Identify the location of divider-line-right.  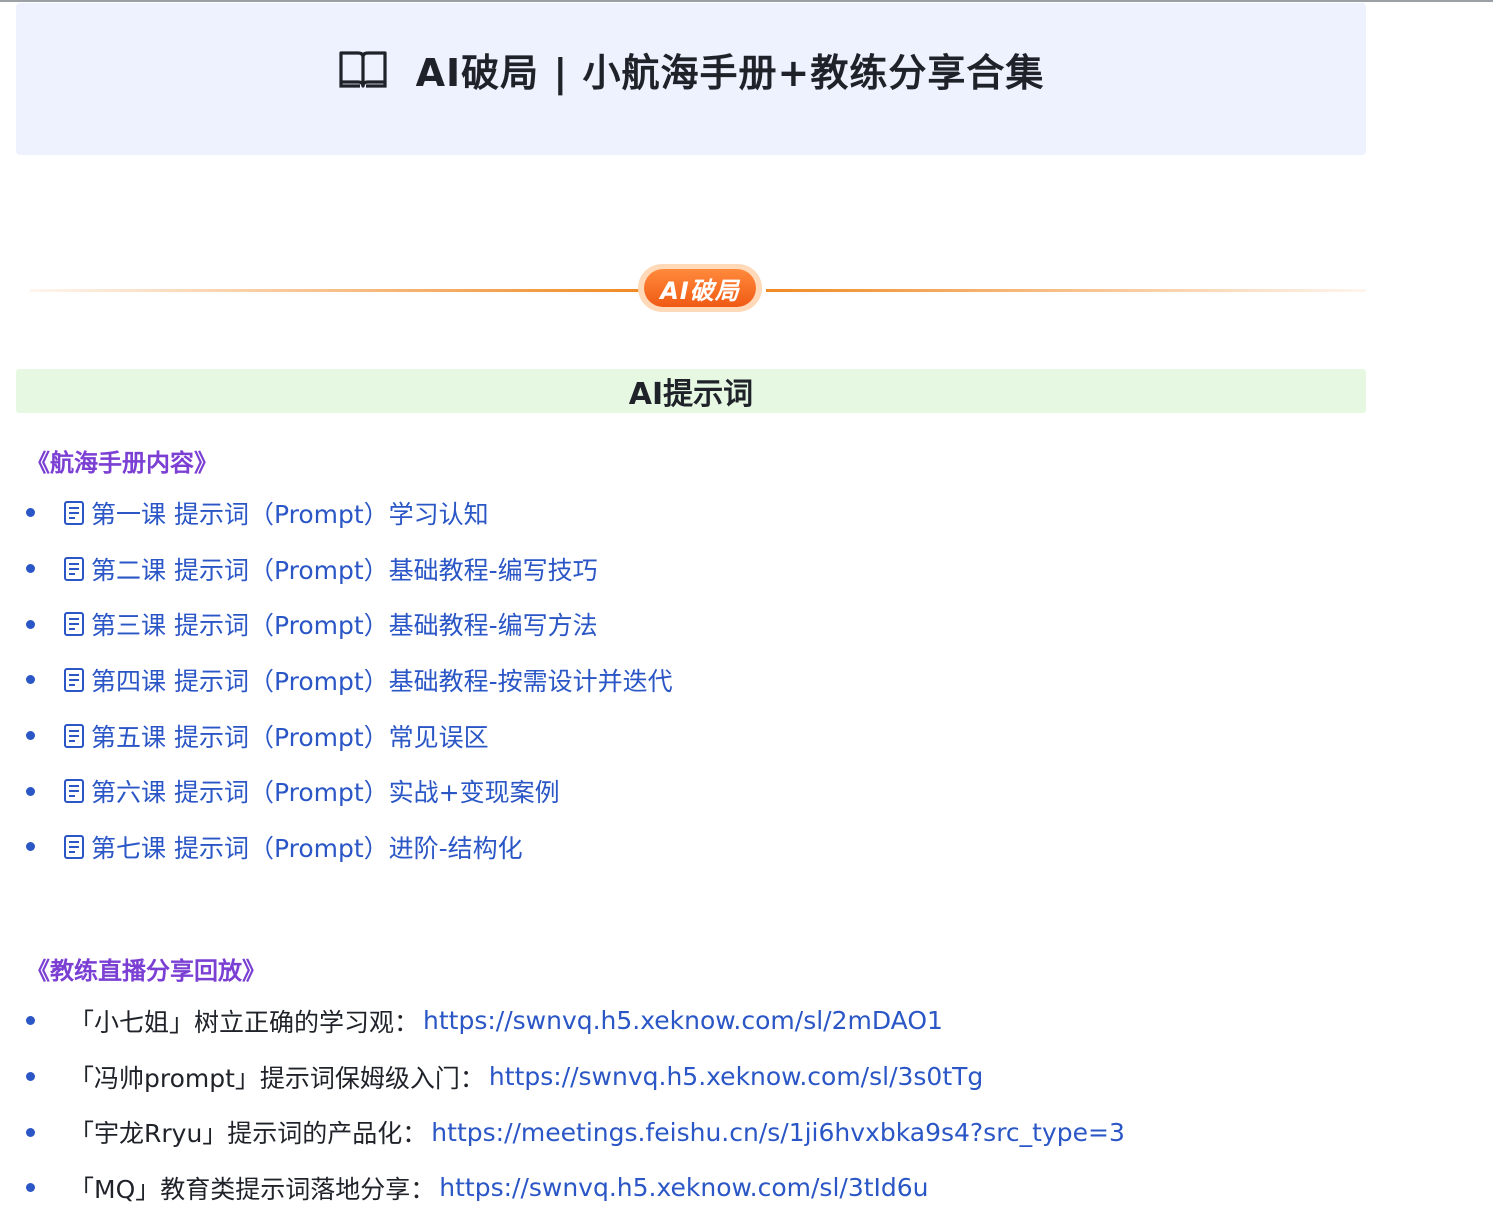
(1066, 290).